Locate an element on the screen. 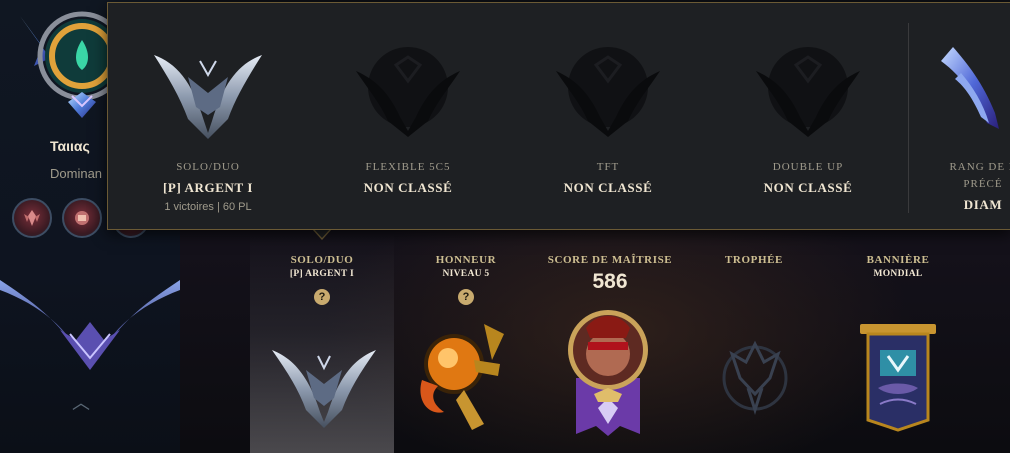 The image size is (1010, 453). queue-tft-name: TFT is located at coordinates (608, 167).